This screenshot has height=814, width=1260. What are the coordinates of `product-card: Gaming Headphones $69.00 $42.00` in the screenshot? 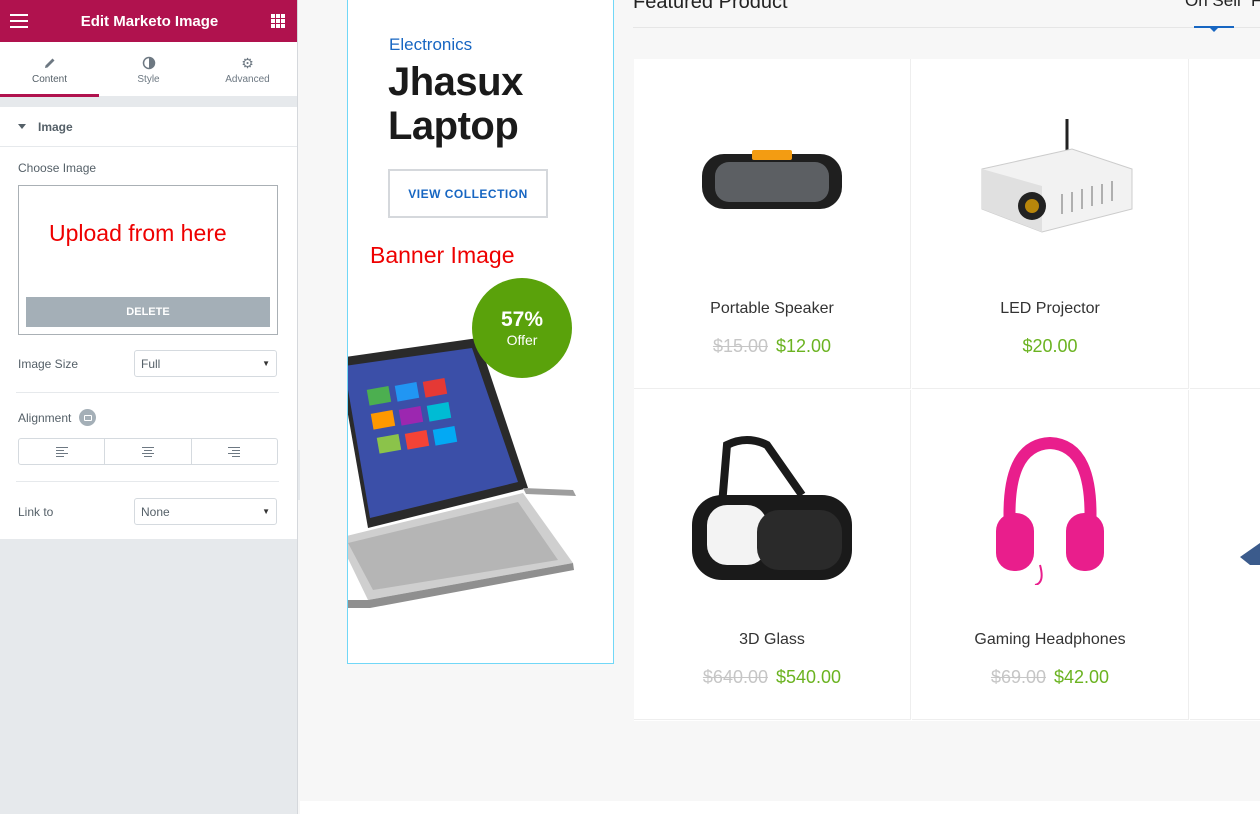 It's located at (1050, 555).